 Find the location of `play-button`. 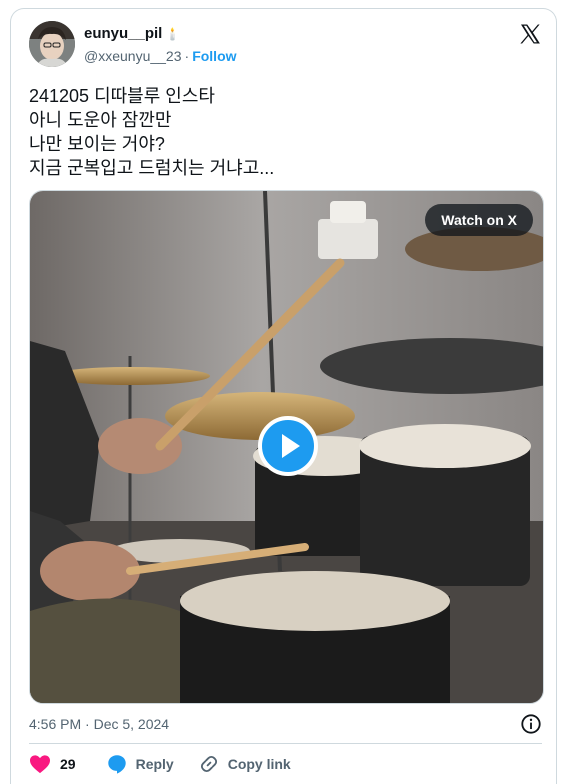

play-button is located at coordinates (288, 446).